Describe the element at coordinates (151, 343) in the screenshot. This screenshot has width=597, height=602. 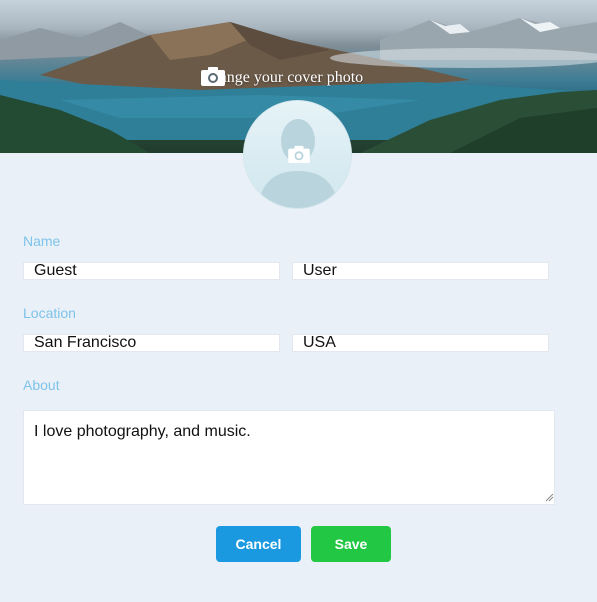
I see `city-input` at that location.